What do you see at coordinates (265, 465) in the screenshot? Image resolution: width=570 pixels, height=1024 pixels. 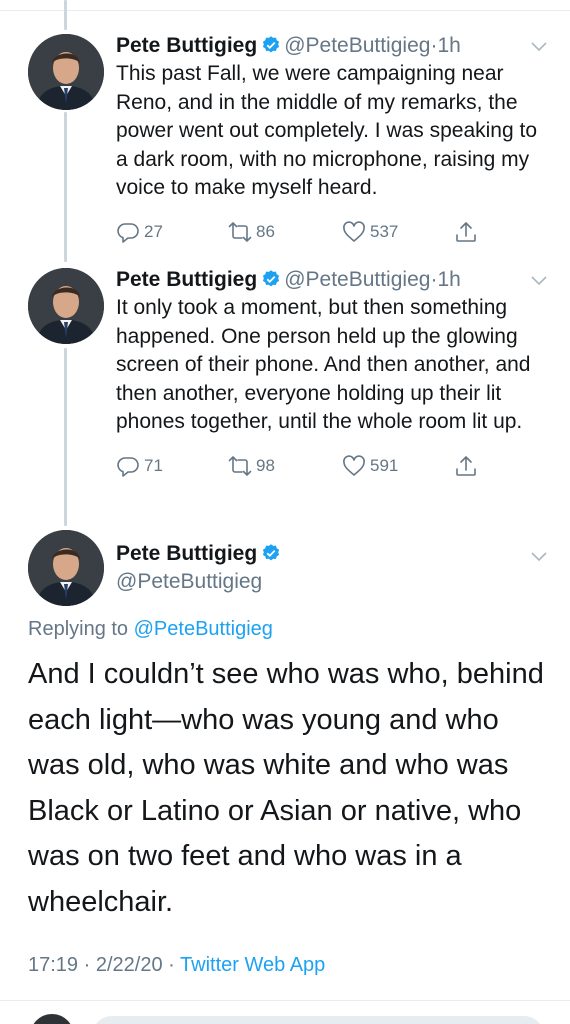 I see `retweet-count: 98` at bounding box center [265, 465].